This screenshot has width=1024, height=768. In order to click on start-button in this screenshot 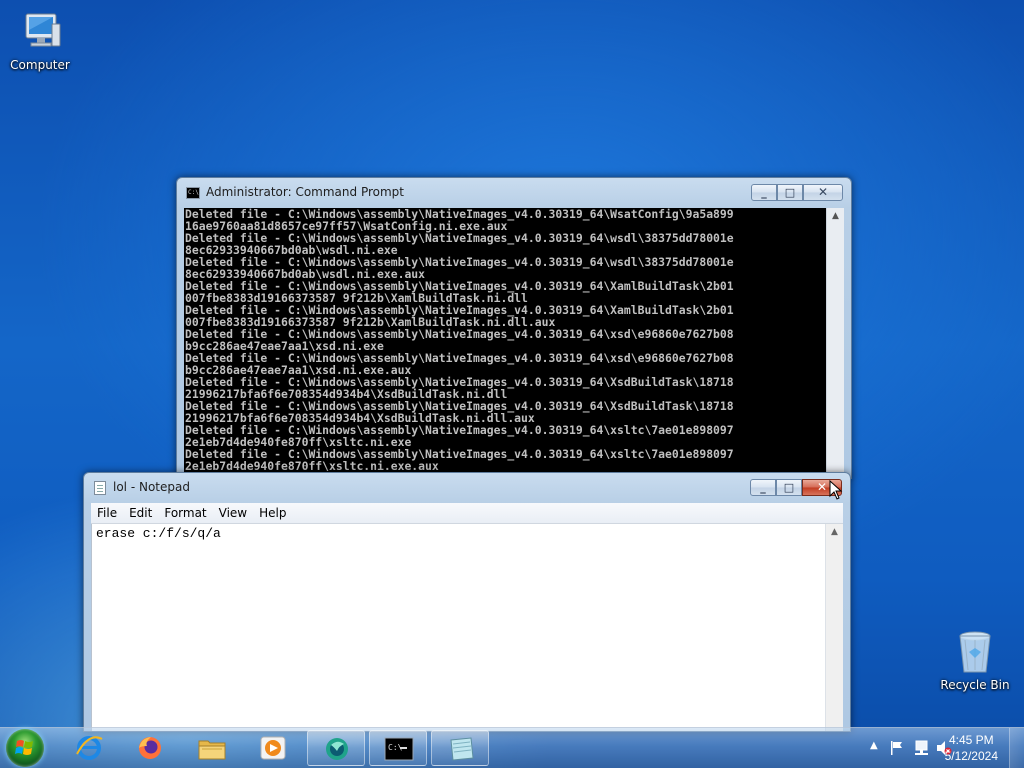, I will do `click(25, 748)`.